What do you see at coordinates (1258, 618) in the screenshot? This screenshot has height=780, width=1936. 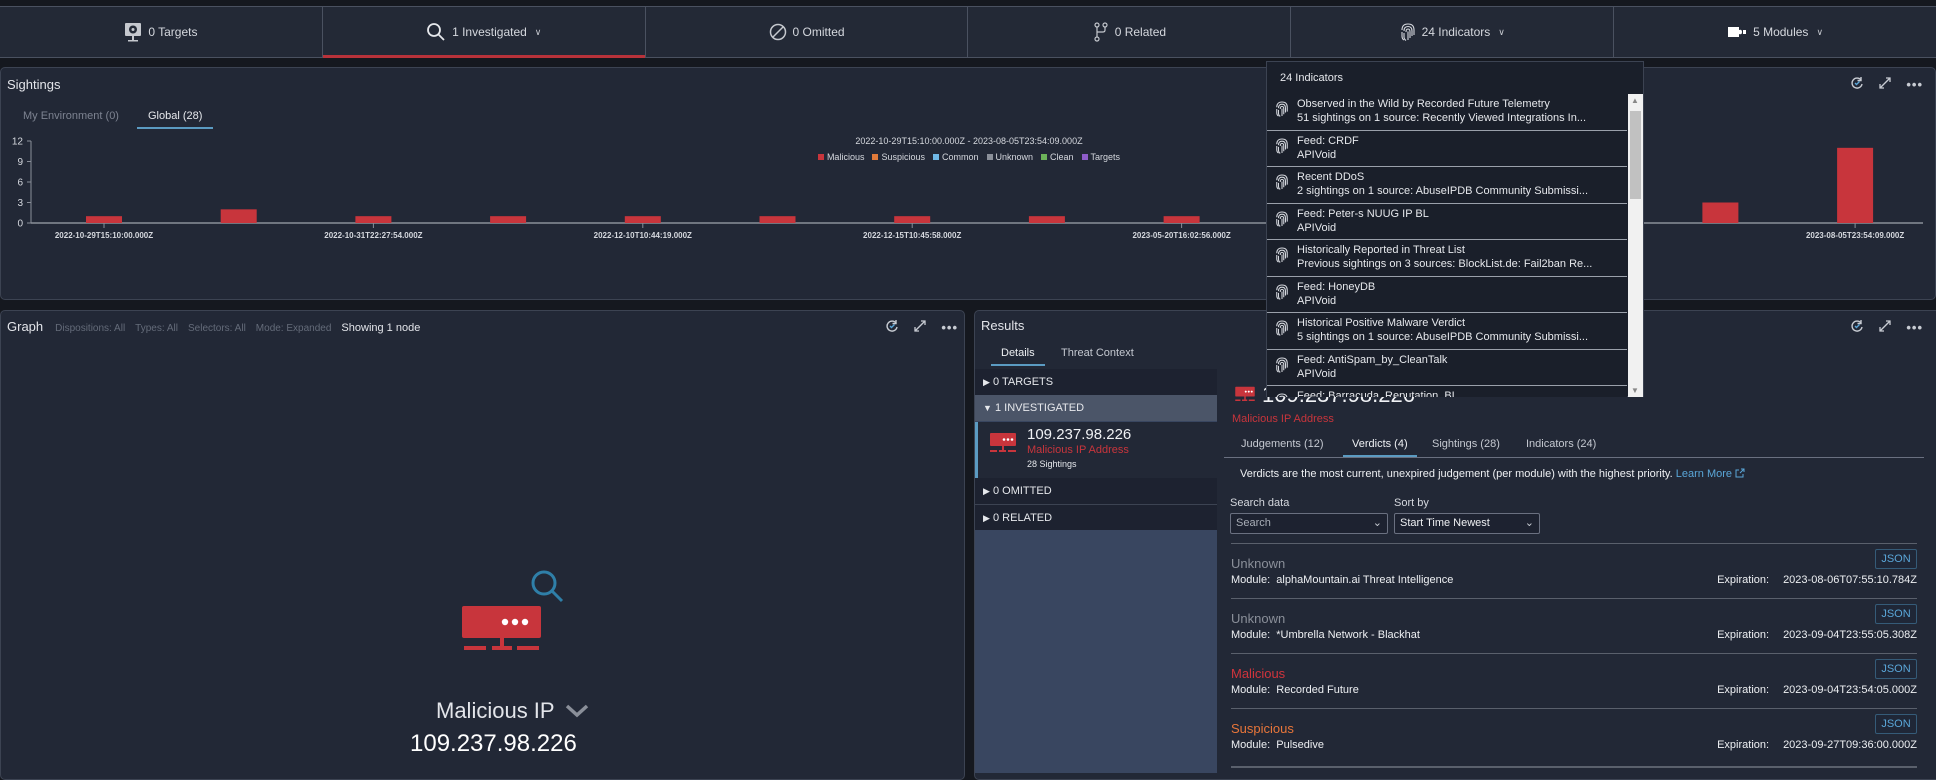 I see `verdict-disposition: Unknown` at bounding box center [1258, 618].